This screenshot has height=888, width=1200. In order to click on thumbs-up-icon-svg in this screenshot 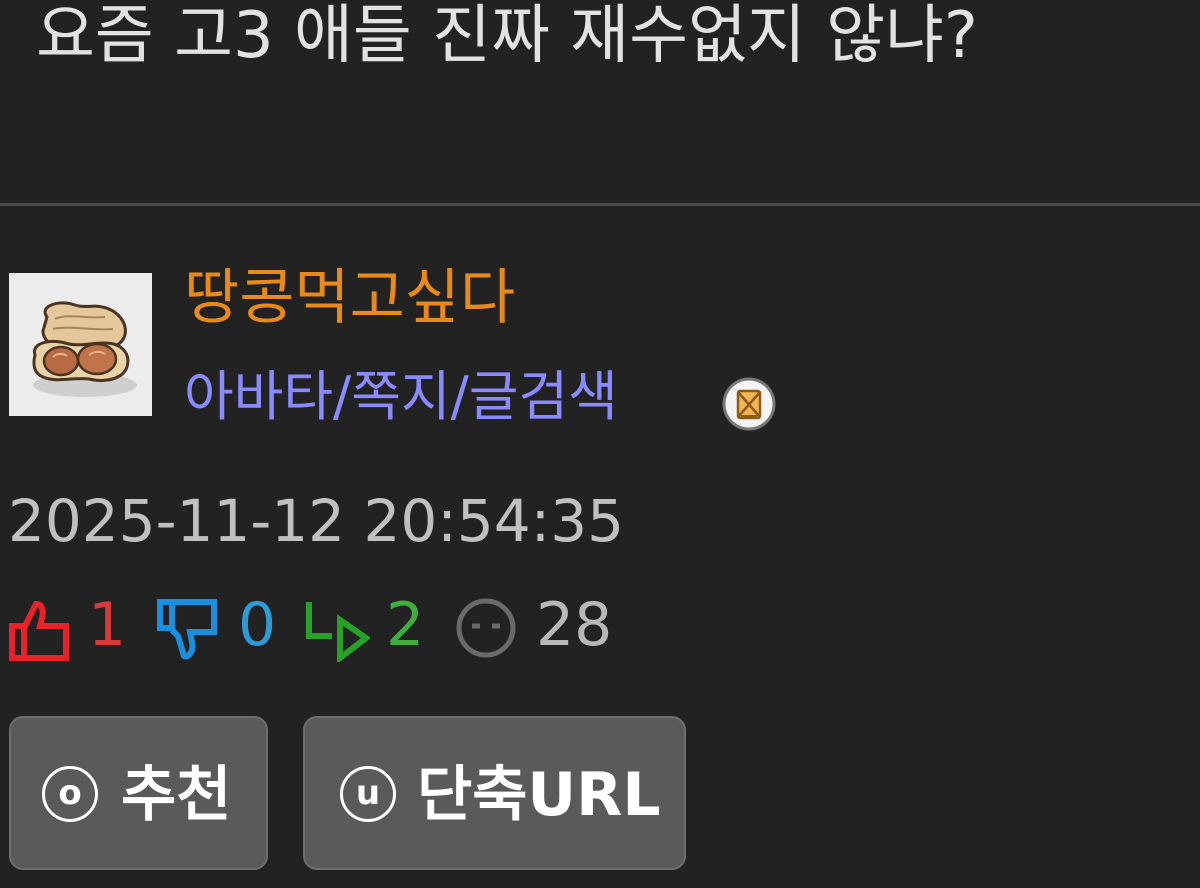, I will do `click(39, 630)`.